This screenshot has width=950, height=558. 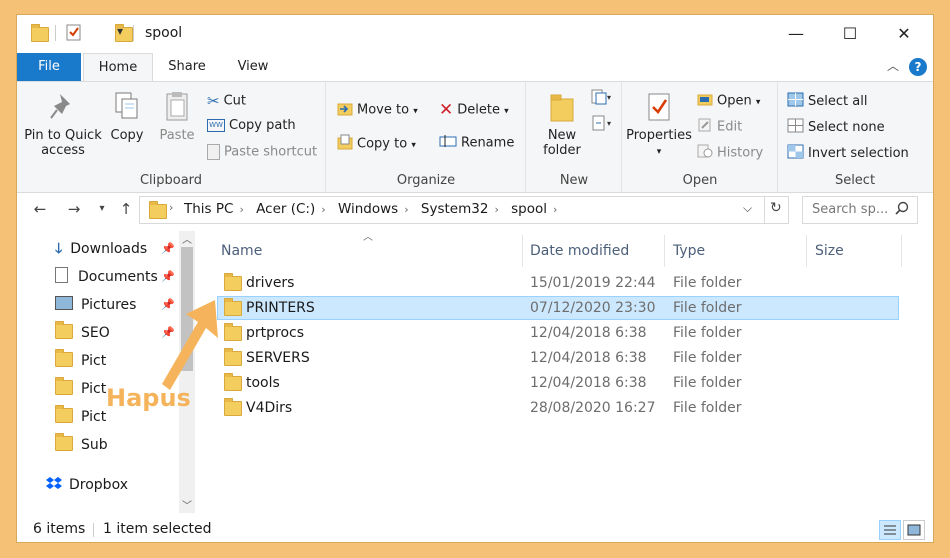 I want to click on nav-item-pictures: Pictures, so click(x=95, y=305).